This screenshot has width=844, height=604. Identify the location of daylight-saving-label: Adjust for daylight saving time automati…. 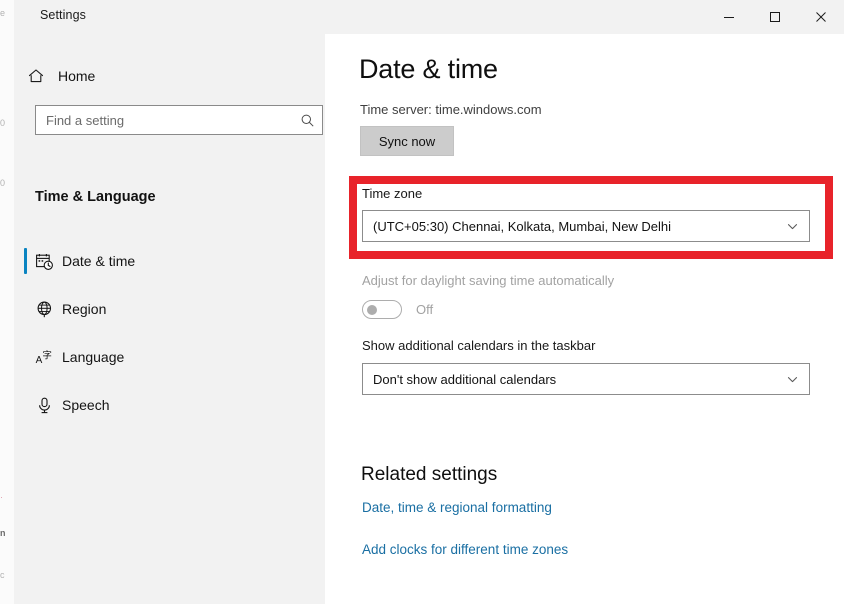
(488, 280).